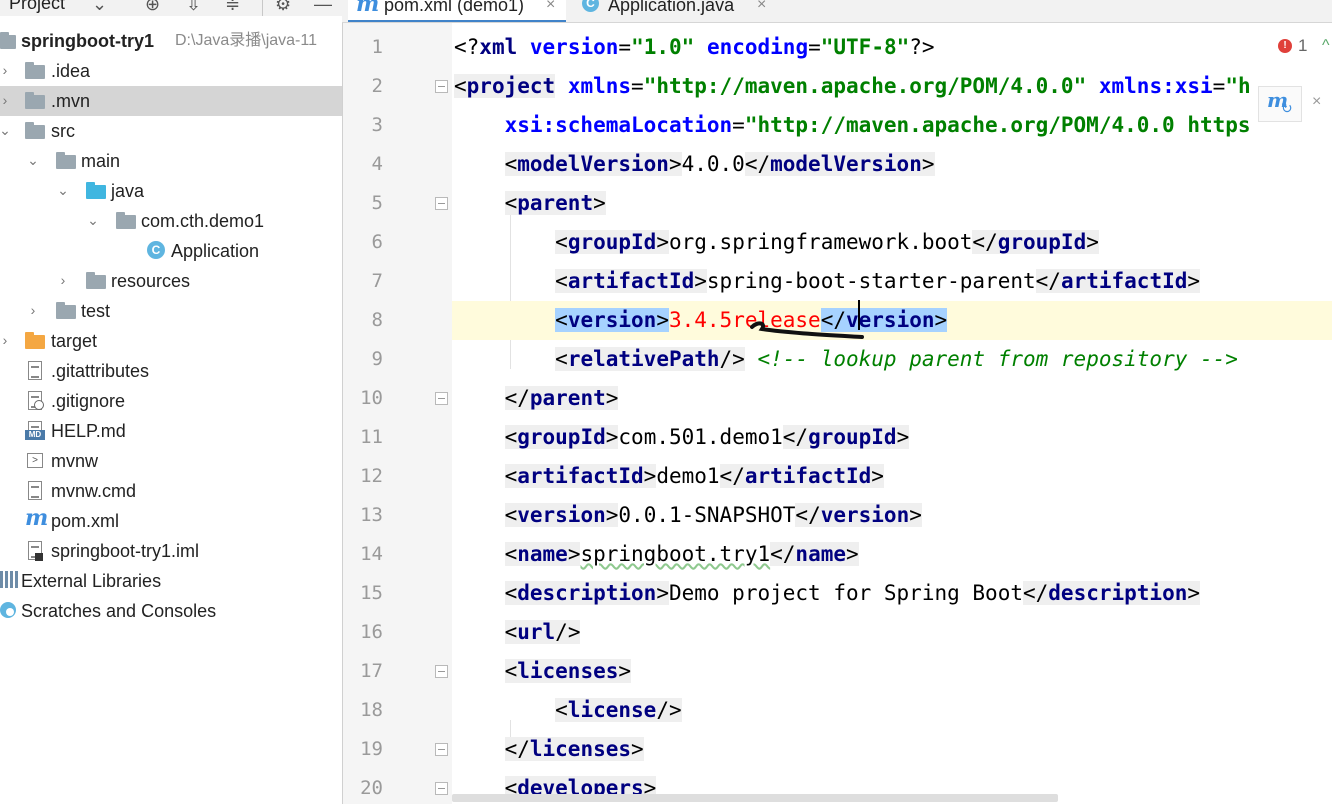 The height and width of the screenshot is (808, 1332). Describe the element at coordinates (96, 191) in the screenshot. I see `source-folder-icon` at that location.